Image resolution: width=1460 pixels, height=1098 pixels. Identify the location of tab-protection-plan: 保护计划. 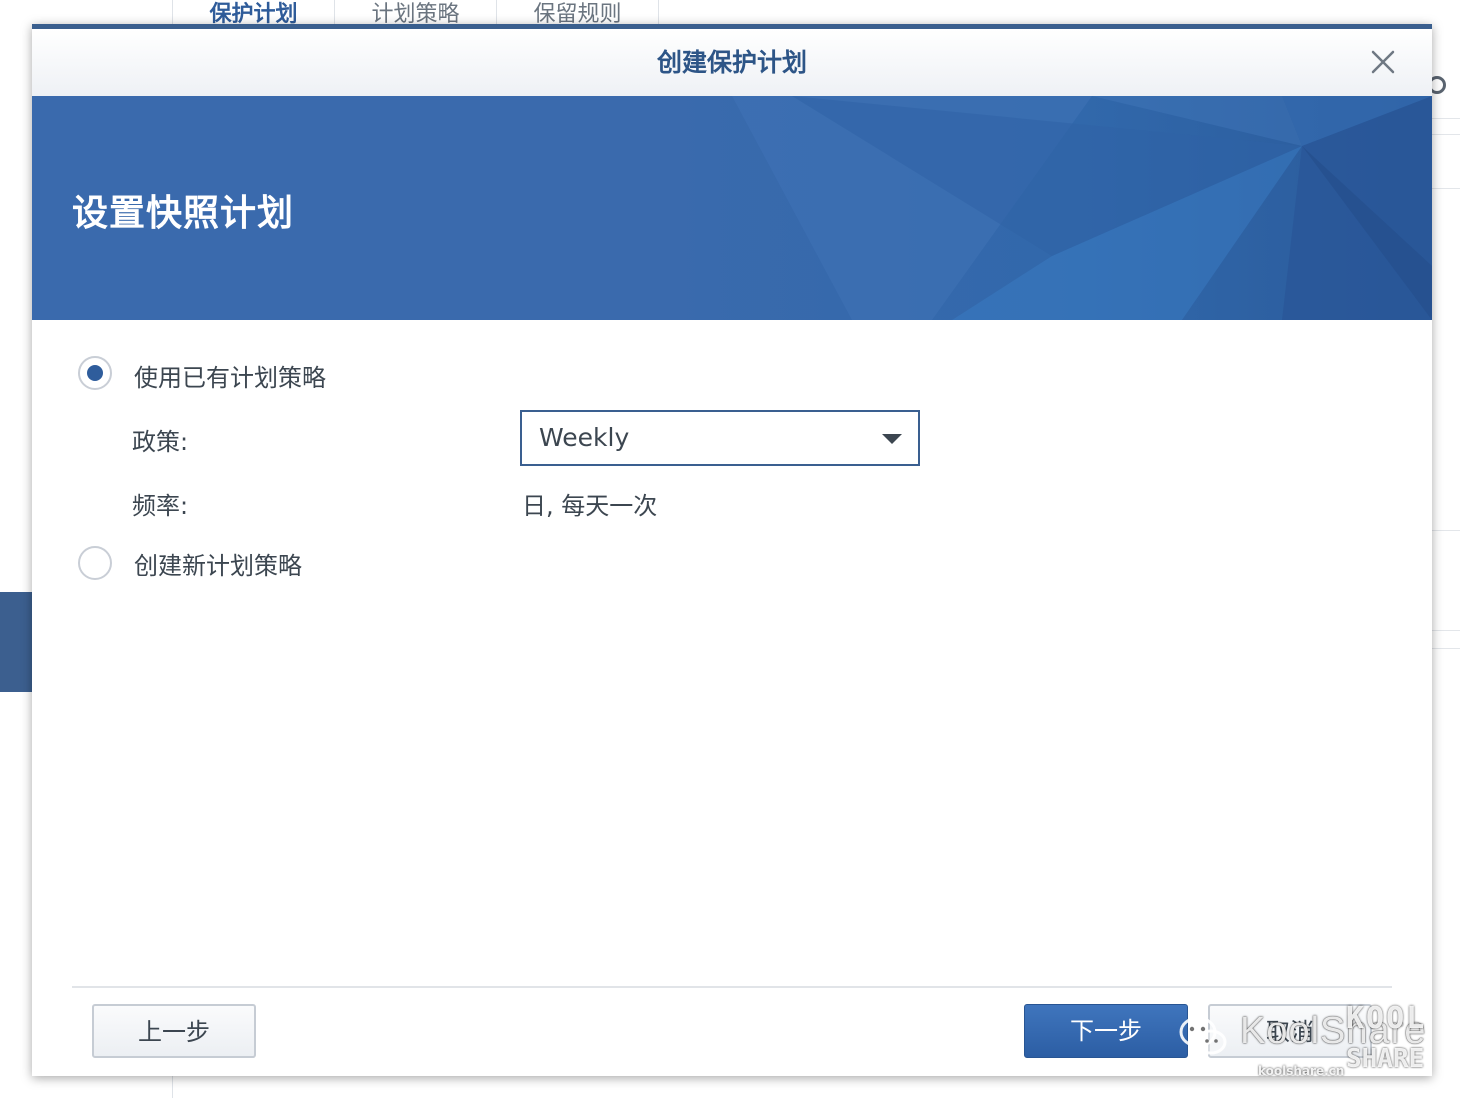
(254, 13).